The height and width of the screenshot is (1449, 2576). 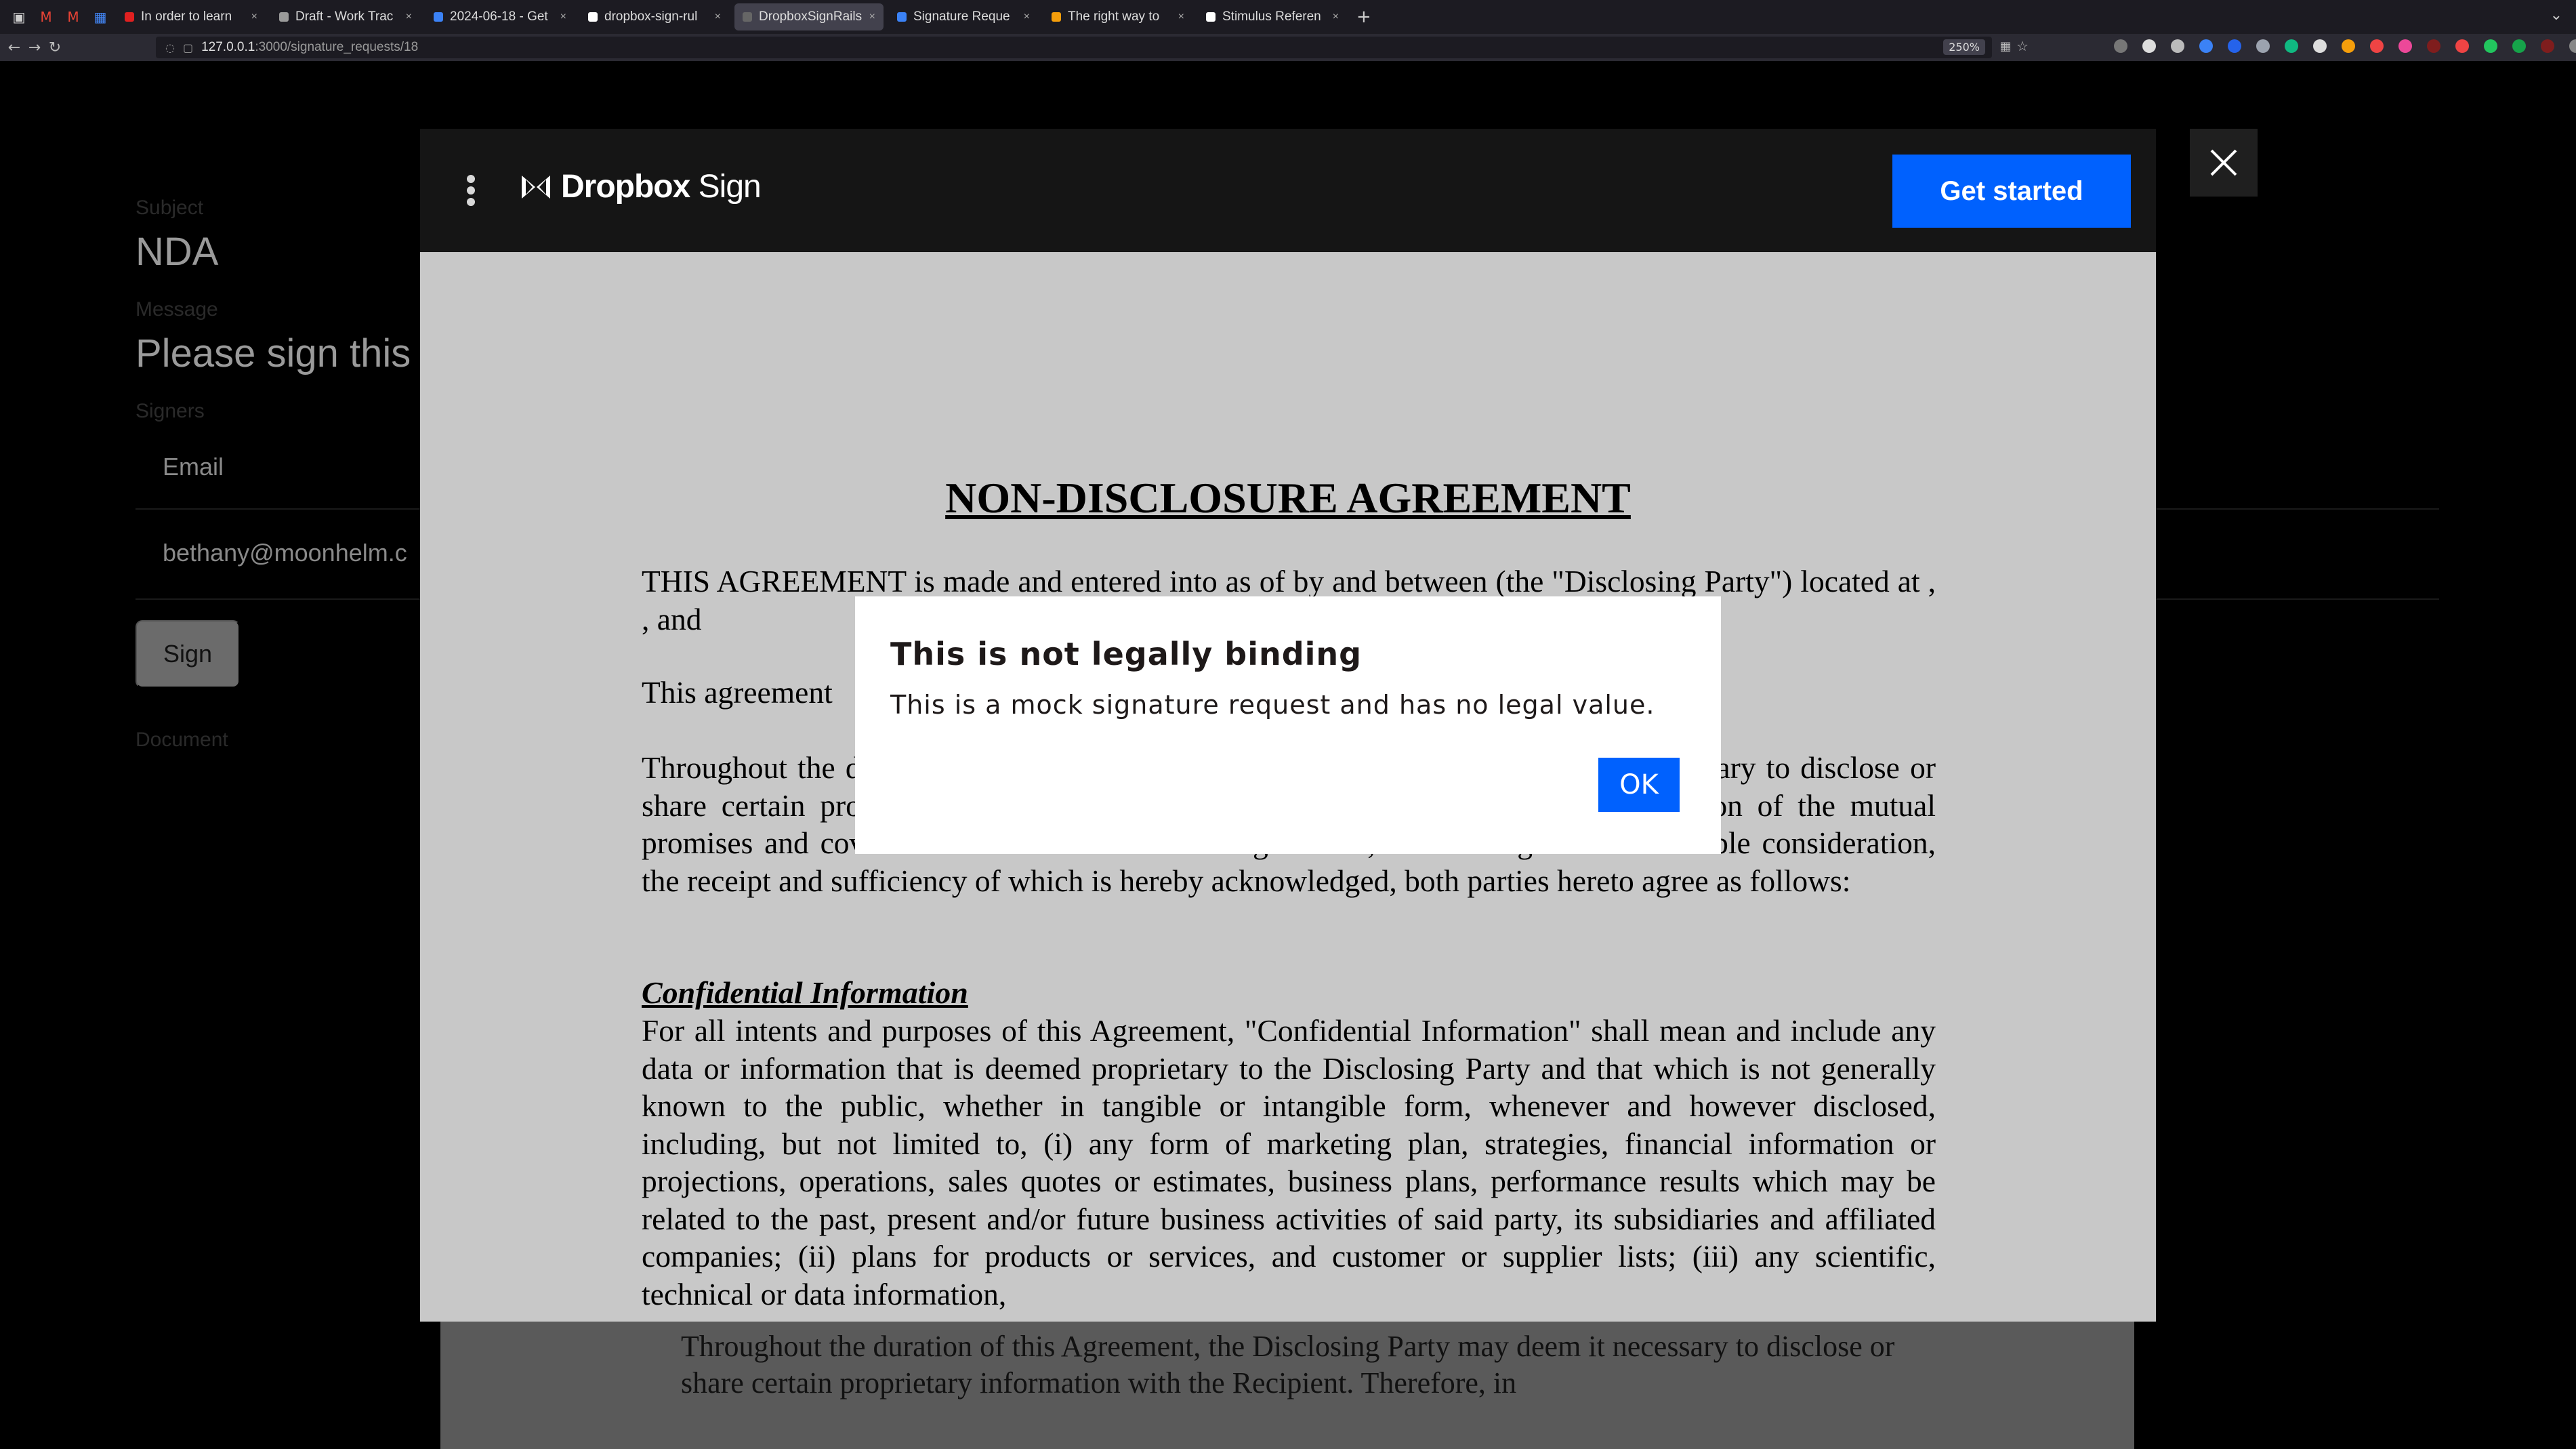 I want to click on url-text: 127.0.0.1:3000/signature_requests/18, so click(x=310, y=47).